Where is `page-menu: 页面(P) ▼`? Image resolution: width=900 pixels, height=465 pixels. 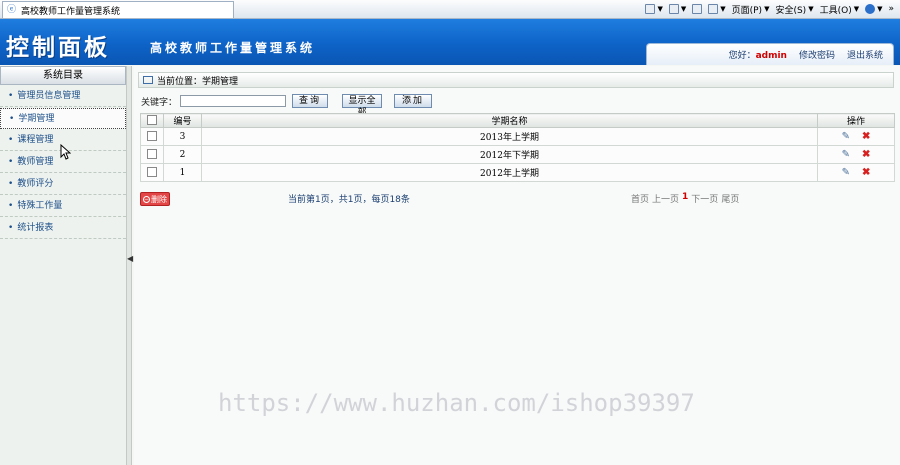
page-menu: 页面(P) ▼ is located at coordinates (751, 9).